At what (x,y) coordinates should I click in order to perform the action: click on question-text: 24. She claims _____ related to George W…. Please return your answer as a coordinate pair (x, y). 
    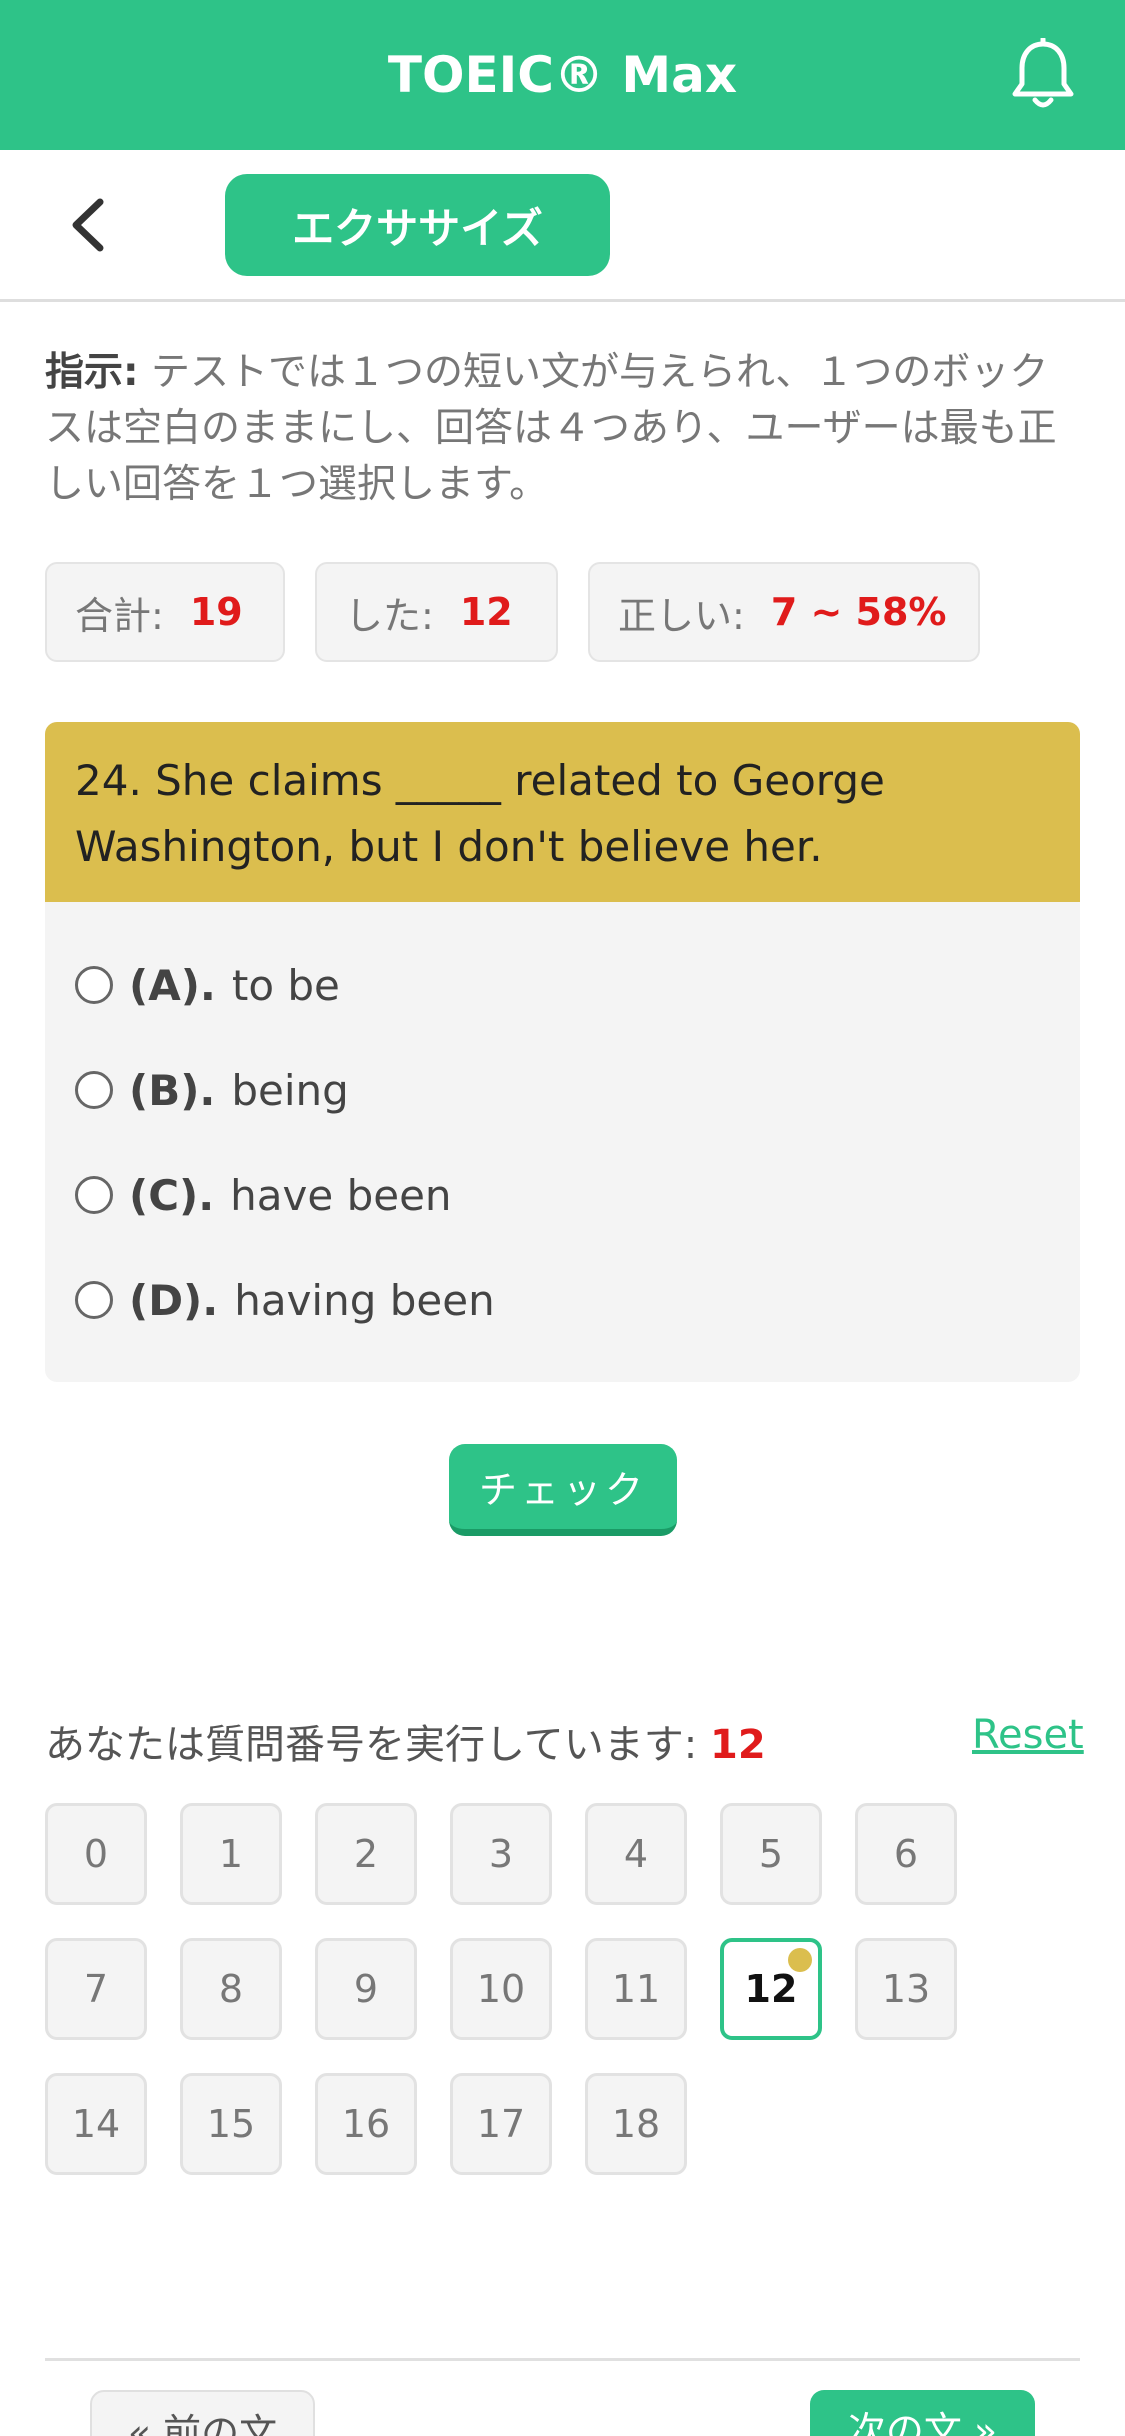
    Looking at the image, I should click on (562, 812).